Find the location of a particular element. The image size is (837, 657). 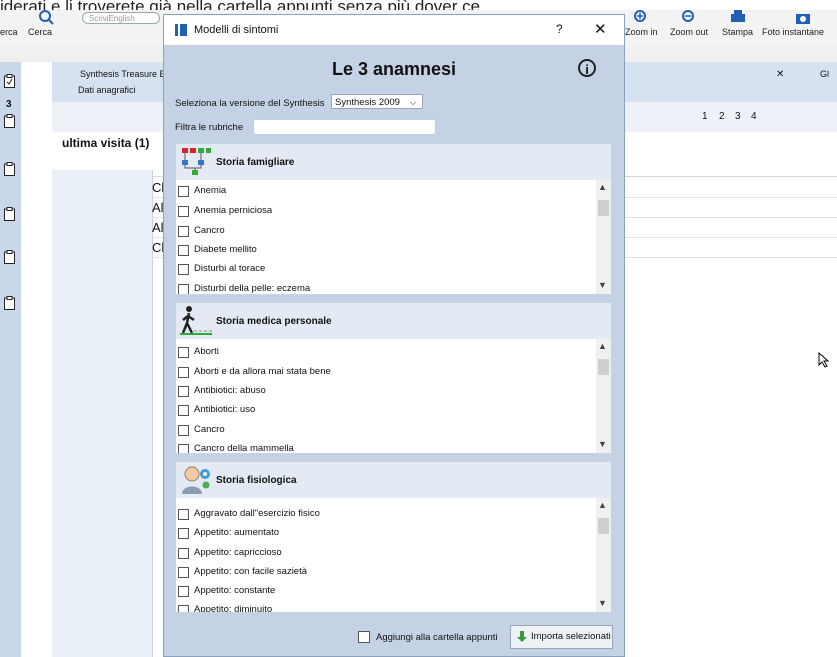

item-label: Aggravato dall"esercizio fisico is located at coordinates (257, 513).